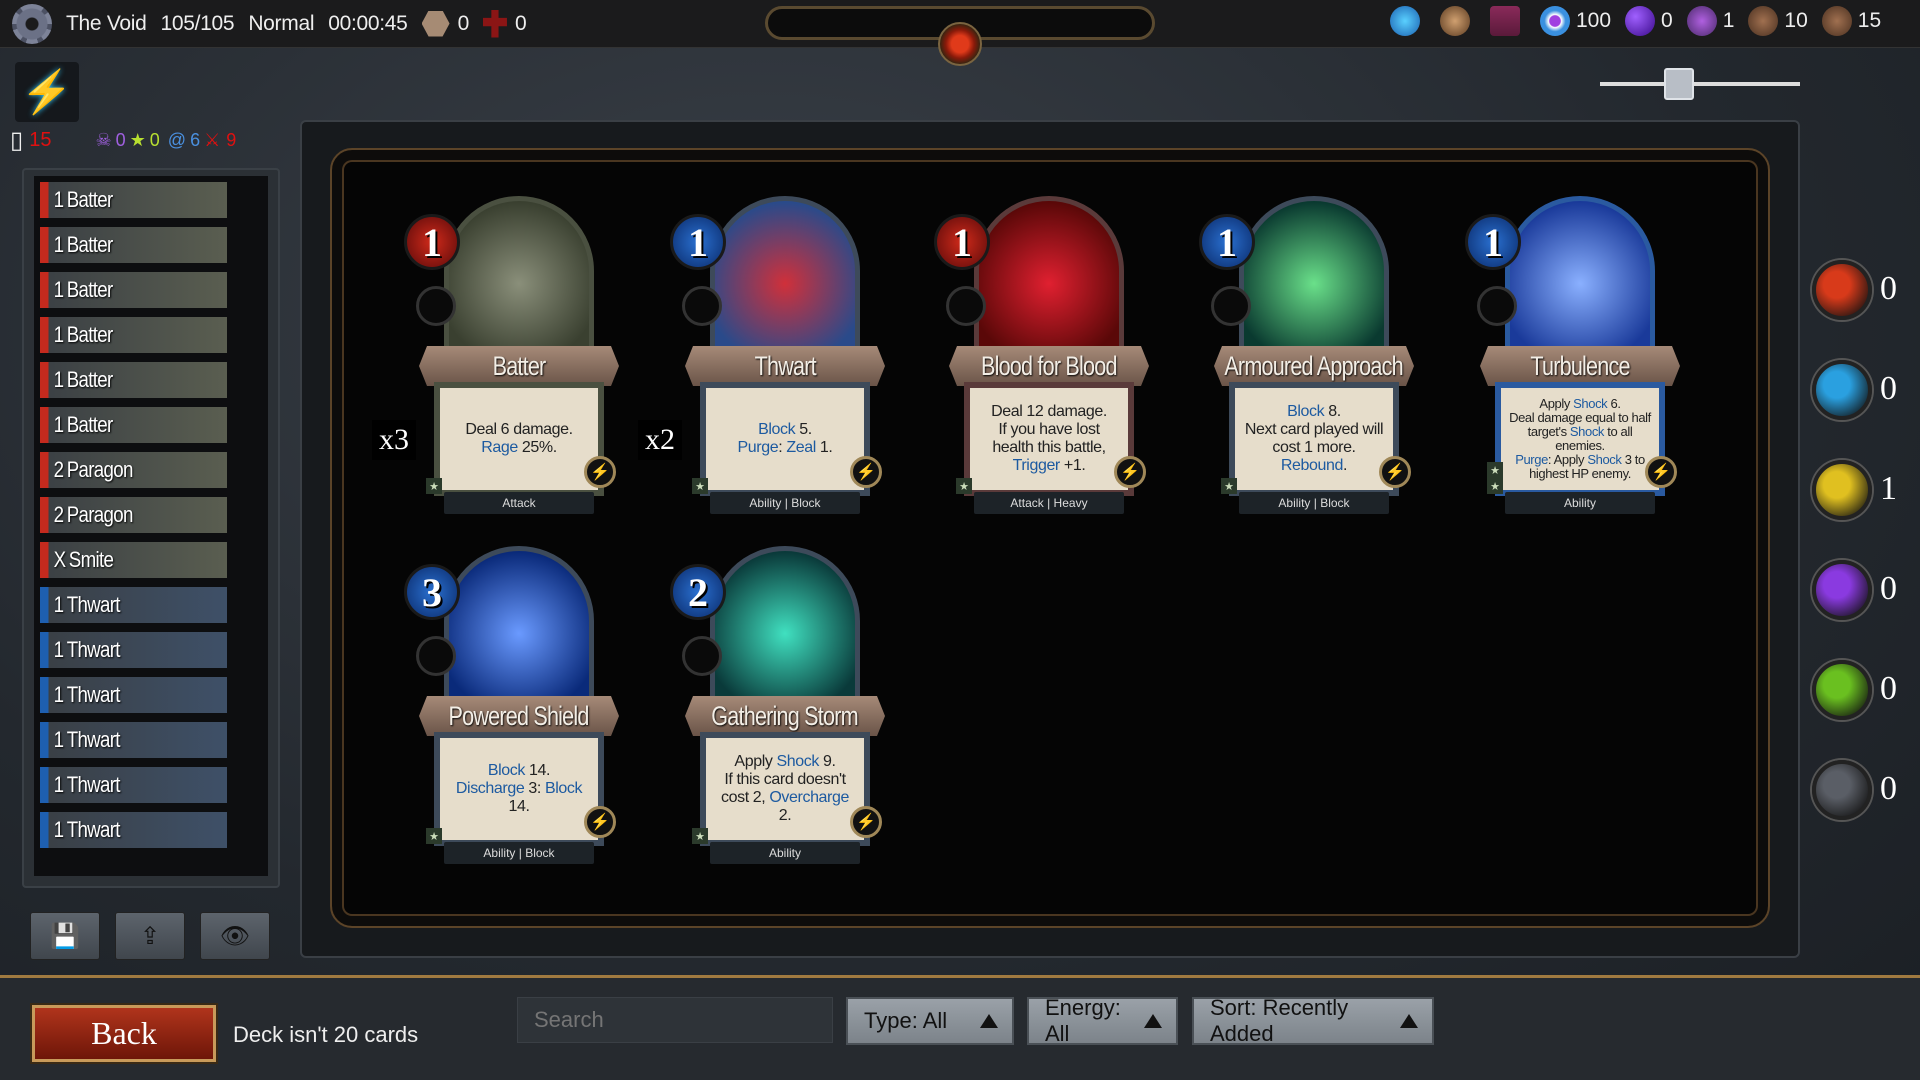  What do you see at coordinates (1580, 417) in the screenshot?
I see `description-text: Deal damage equal to half` at bounding box center [1580, 417].